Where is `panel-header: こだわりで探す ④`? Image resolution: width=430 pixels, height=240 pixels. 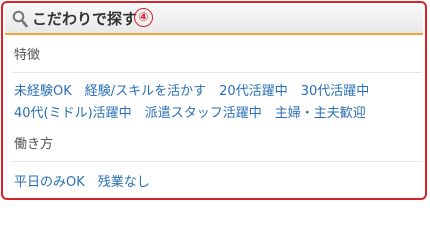 panel-header: こだわりで探す ④ is located at coordinates (214, 20).